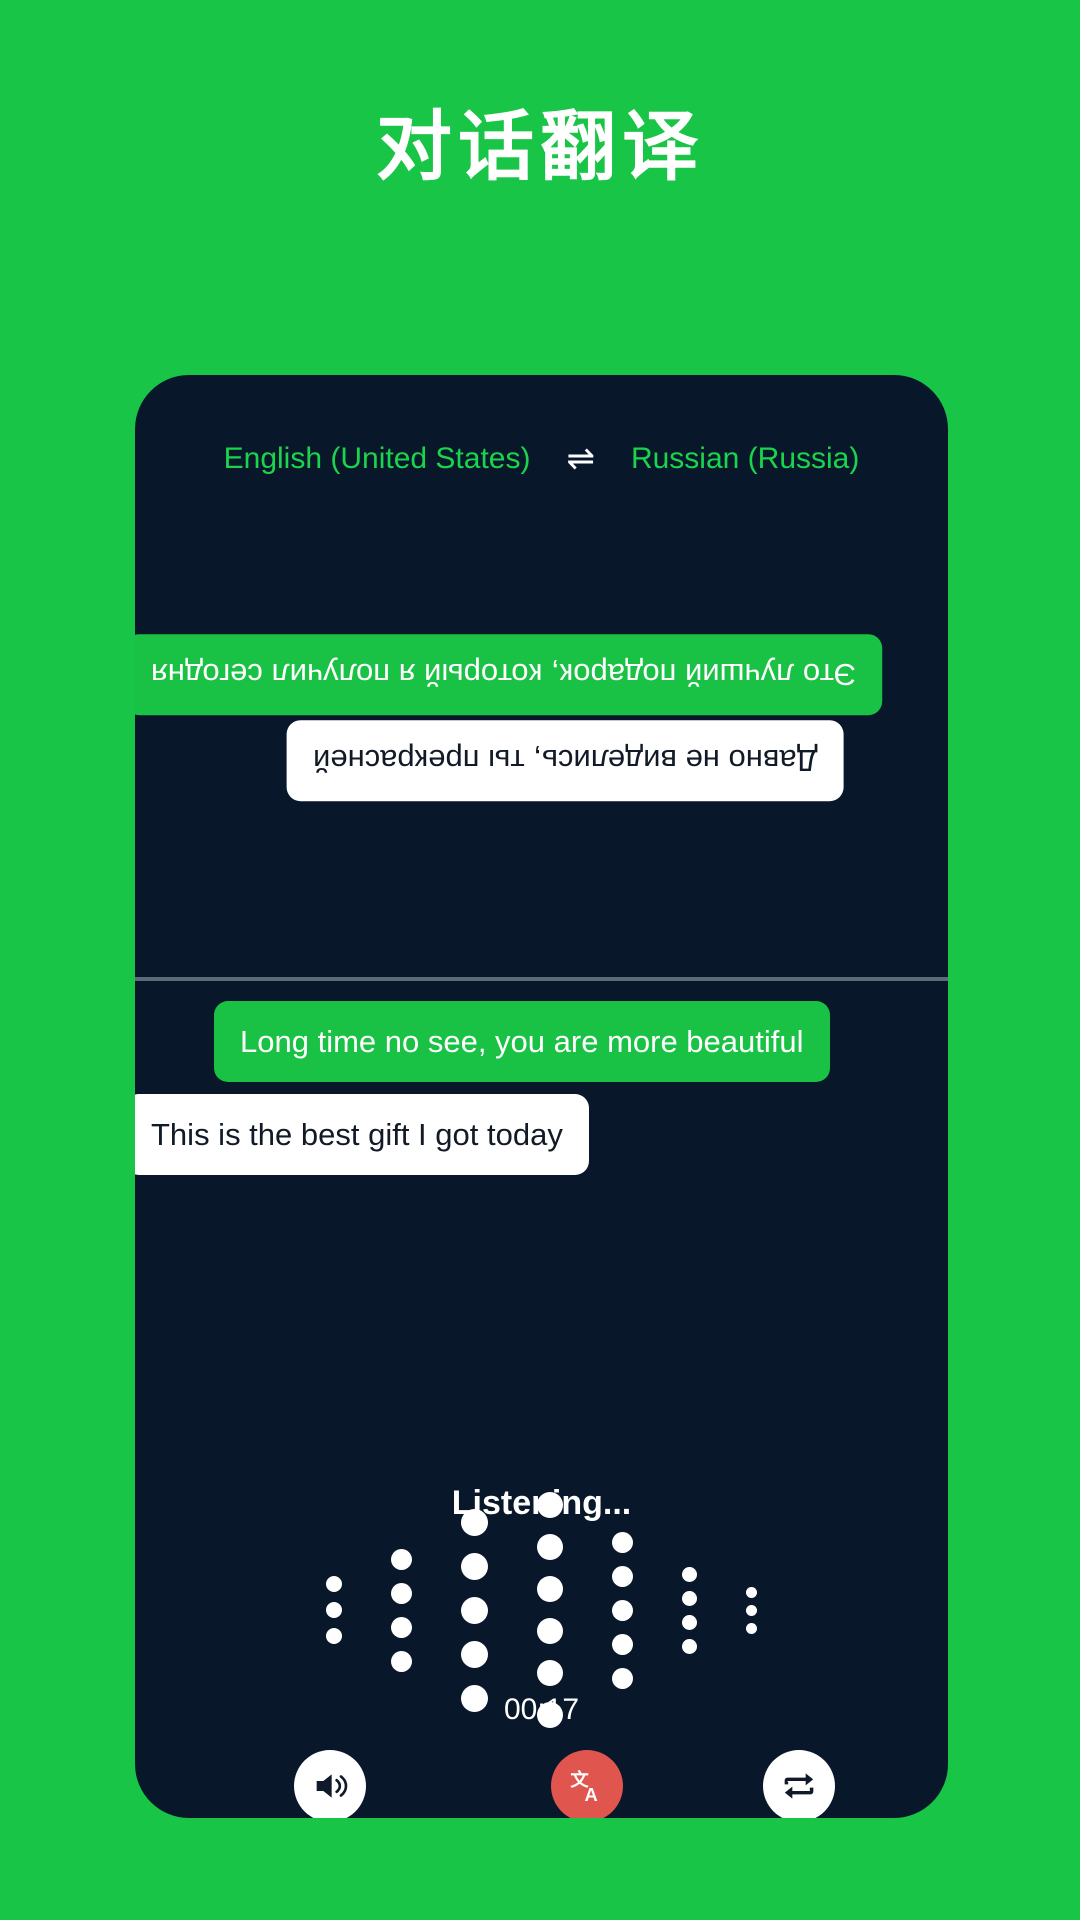 This screenshot has height=1920, width=1080. Describe the element at coordinates (584, 1787) in the screenshot. I see `translate-icon: 文 A` at that location.